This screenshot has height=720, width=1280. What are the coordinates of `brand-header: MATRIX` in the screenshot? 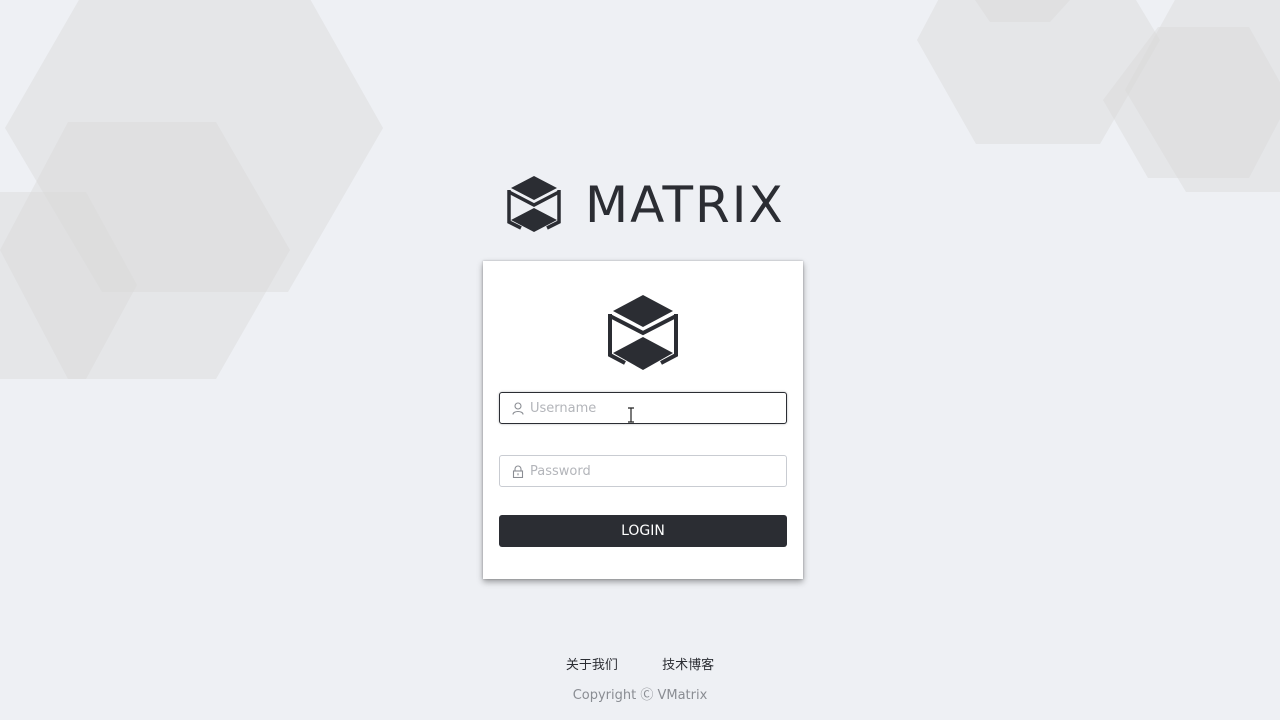 It's located at (645, 205).